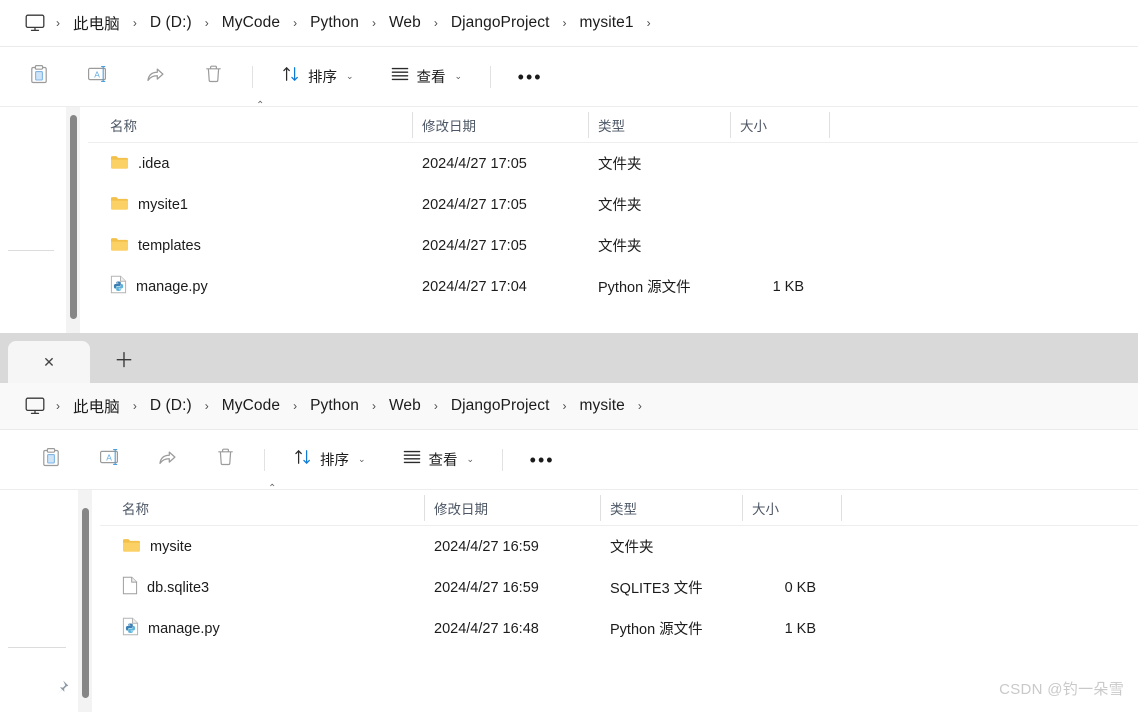 The width and height of the screenshot is (1138, 713). I want to click on column-header-row-top: ⌃ 名称 修改日期 类型 大小, so click(613, 121).